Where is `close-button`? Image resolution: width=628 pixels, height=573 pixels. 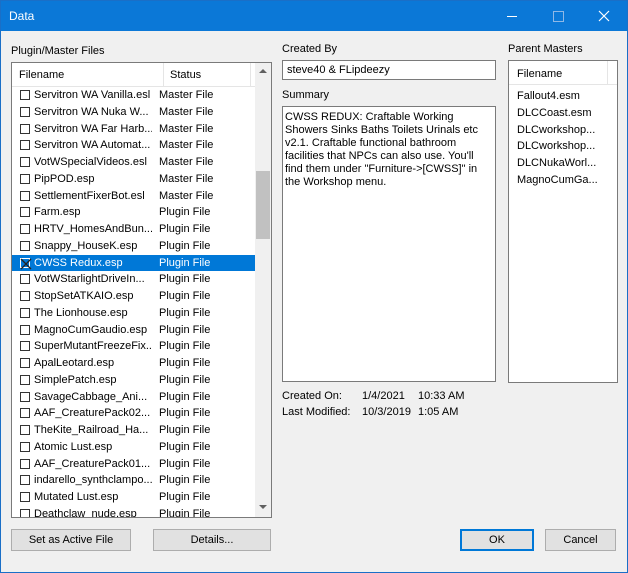
close-button is located at coordinates (604, 16).